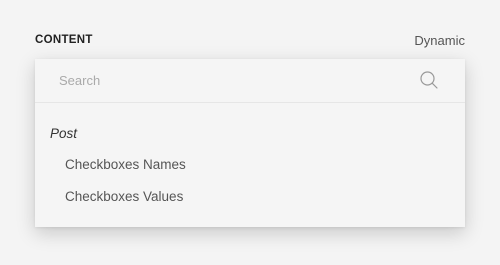 The height and width of the screenshot is (265, 500). Describe the element at coordinates (64, 40) in the screenshot. I see `section-label: CONTENT` at that location.